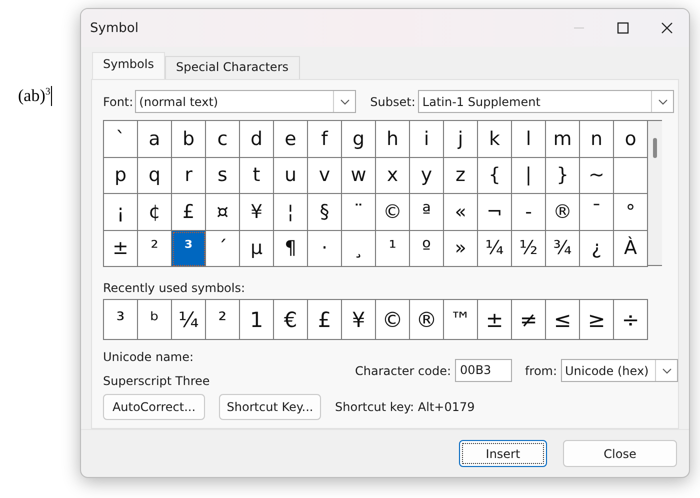 The height and width of the screenshot is (498, 700). I want to click on close-button: Close, so click(620, 453).